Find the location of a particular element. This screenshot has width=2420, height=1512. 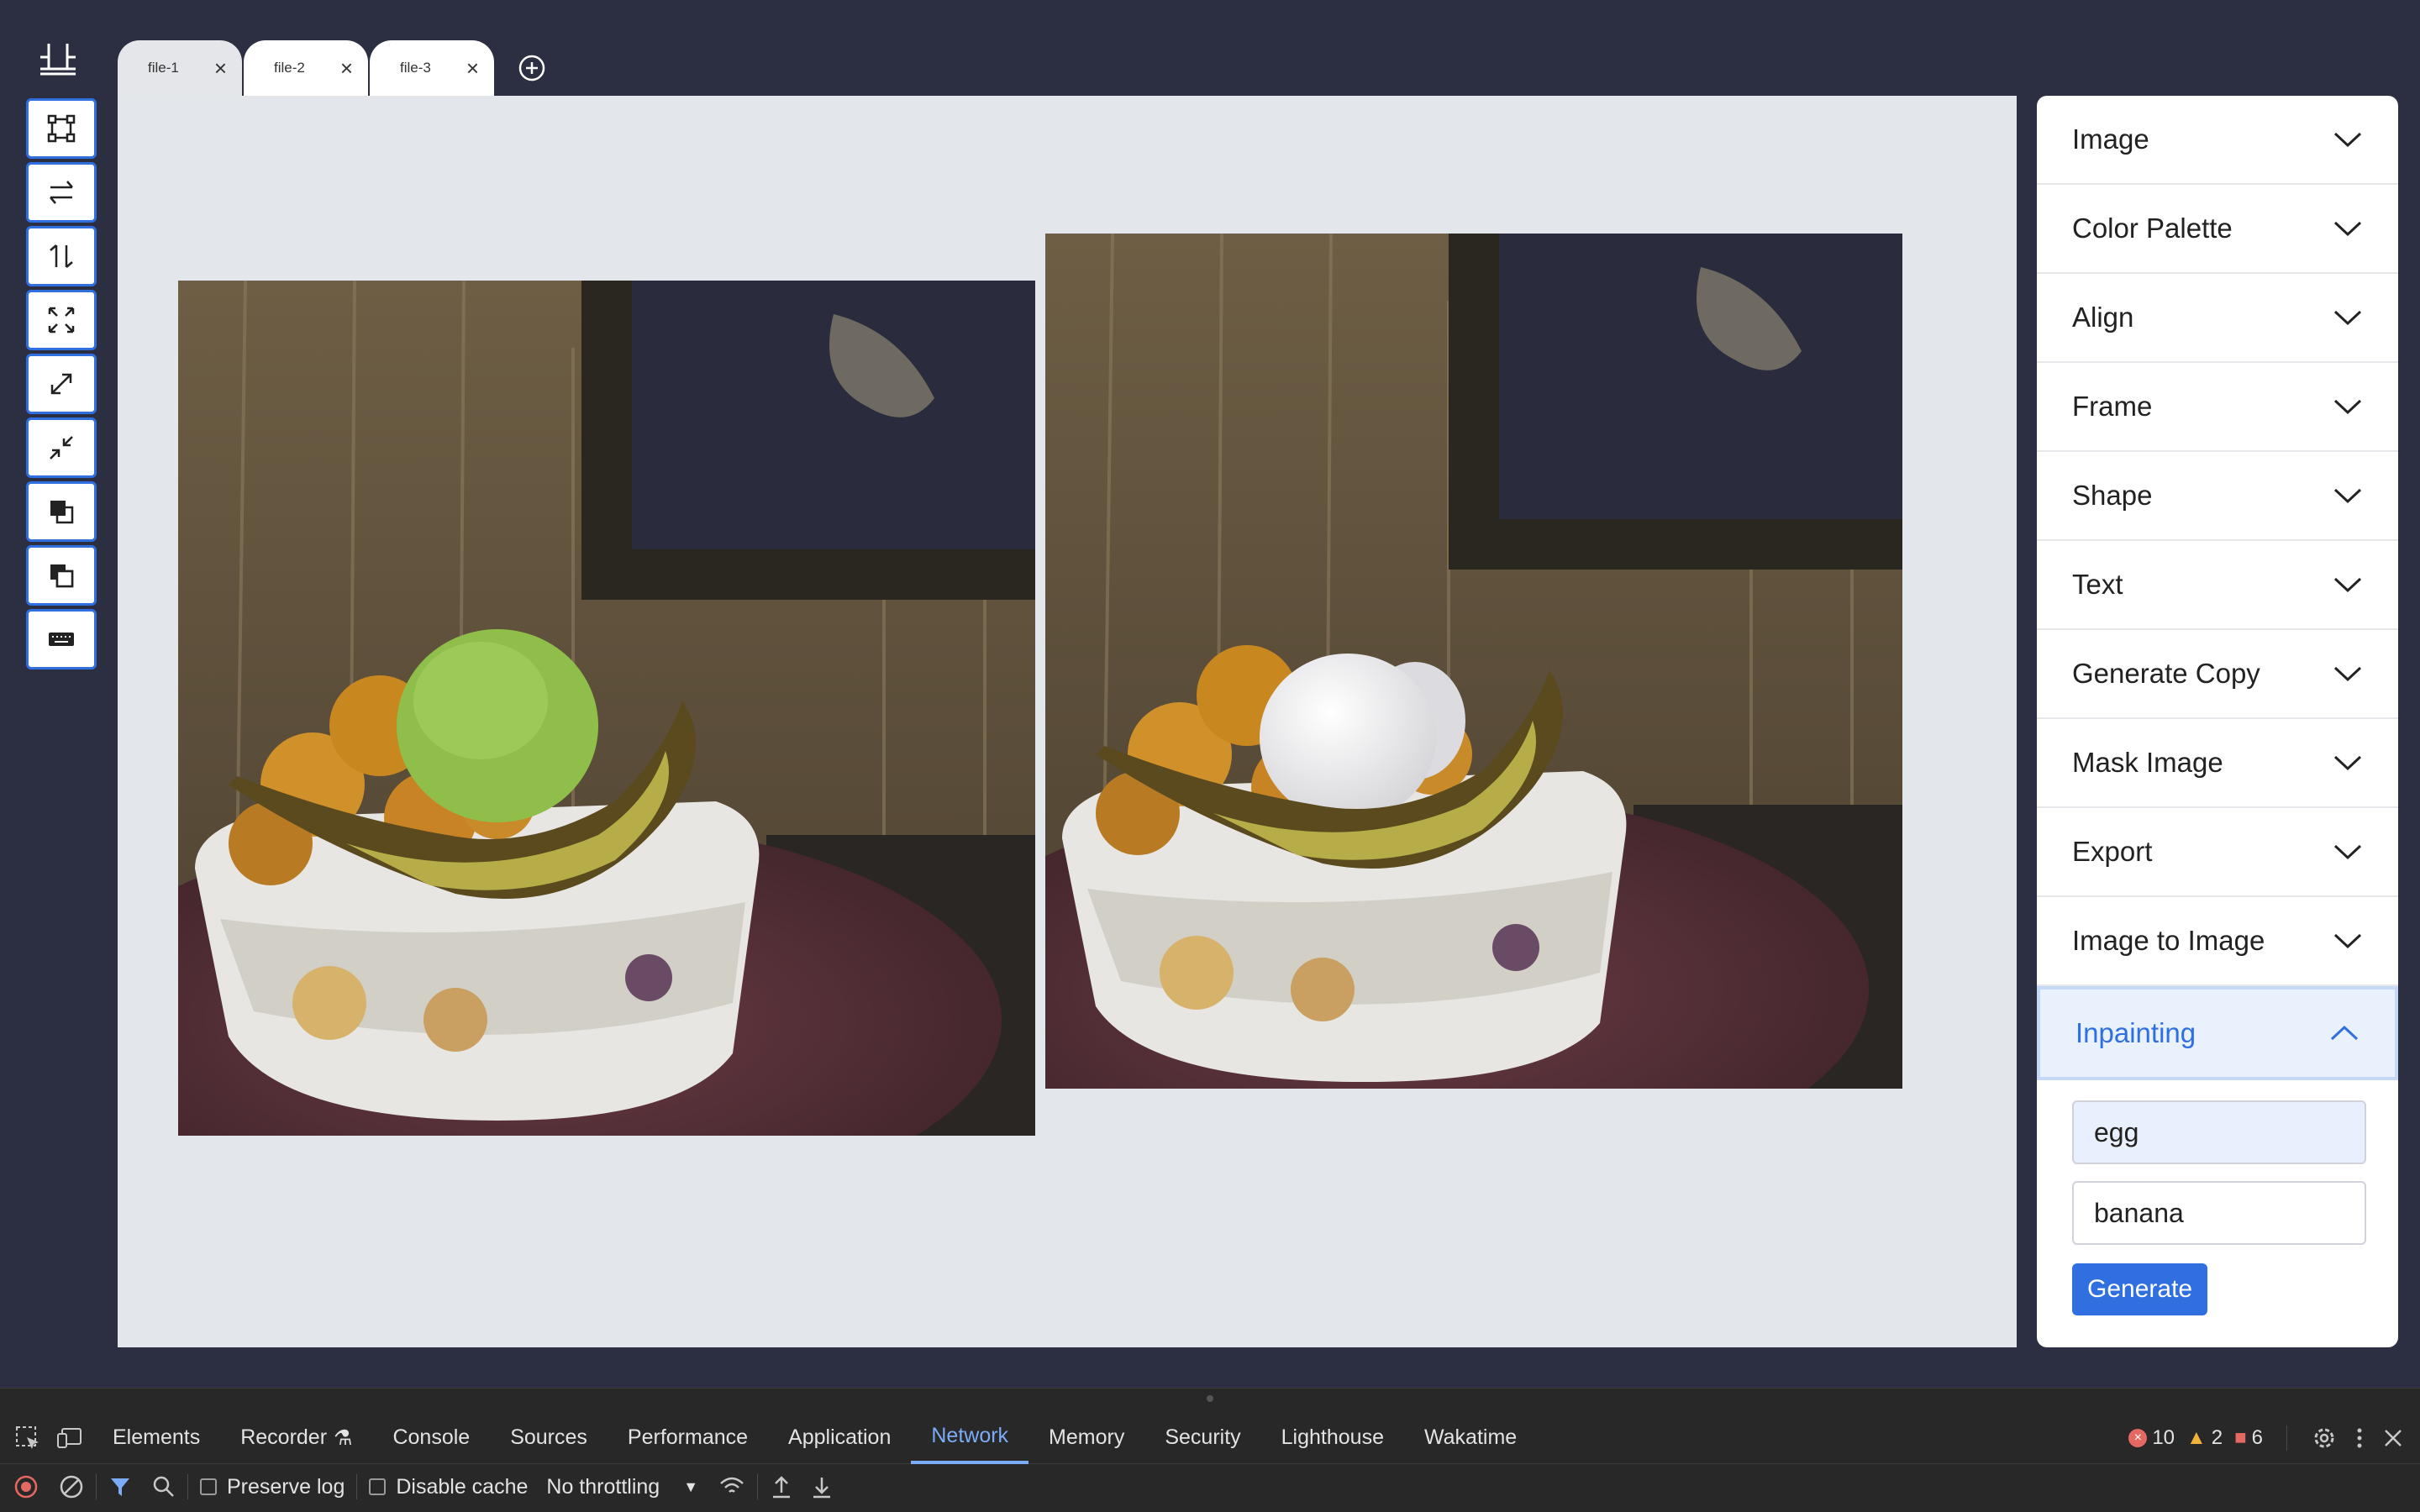

selection-box-button is located at coordinates (62, 128).